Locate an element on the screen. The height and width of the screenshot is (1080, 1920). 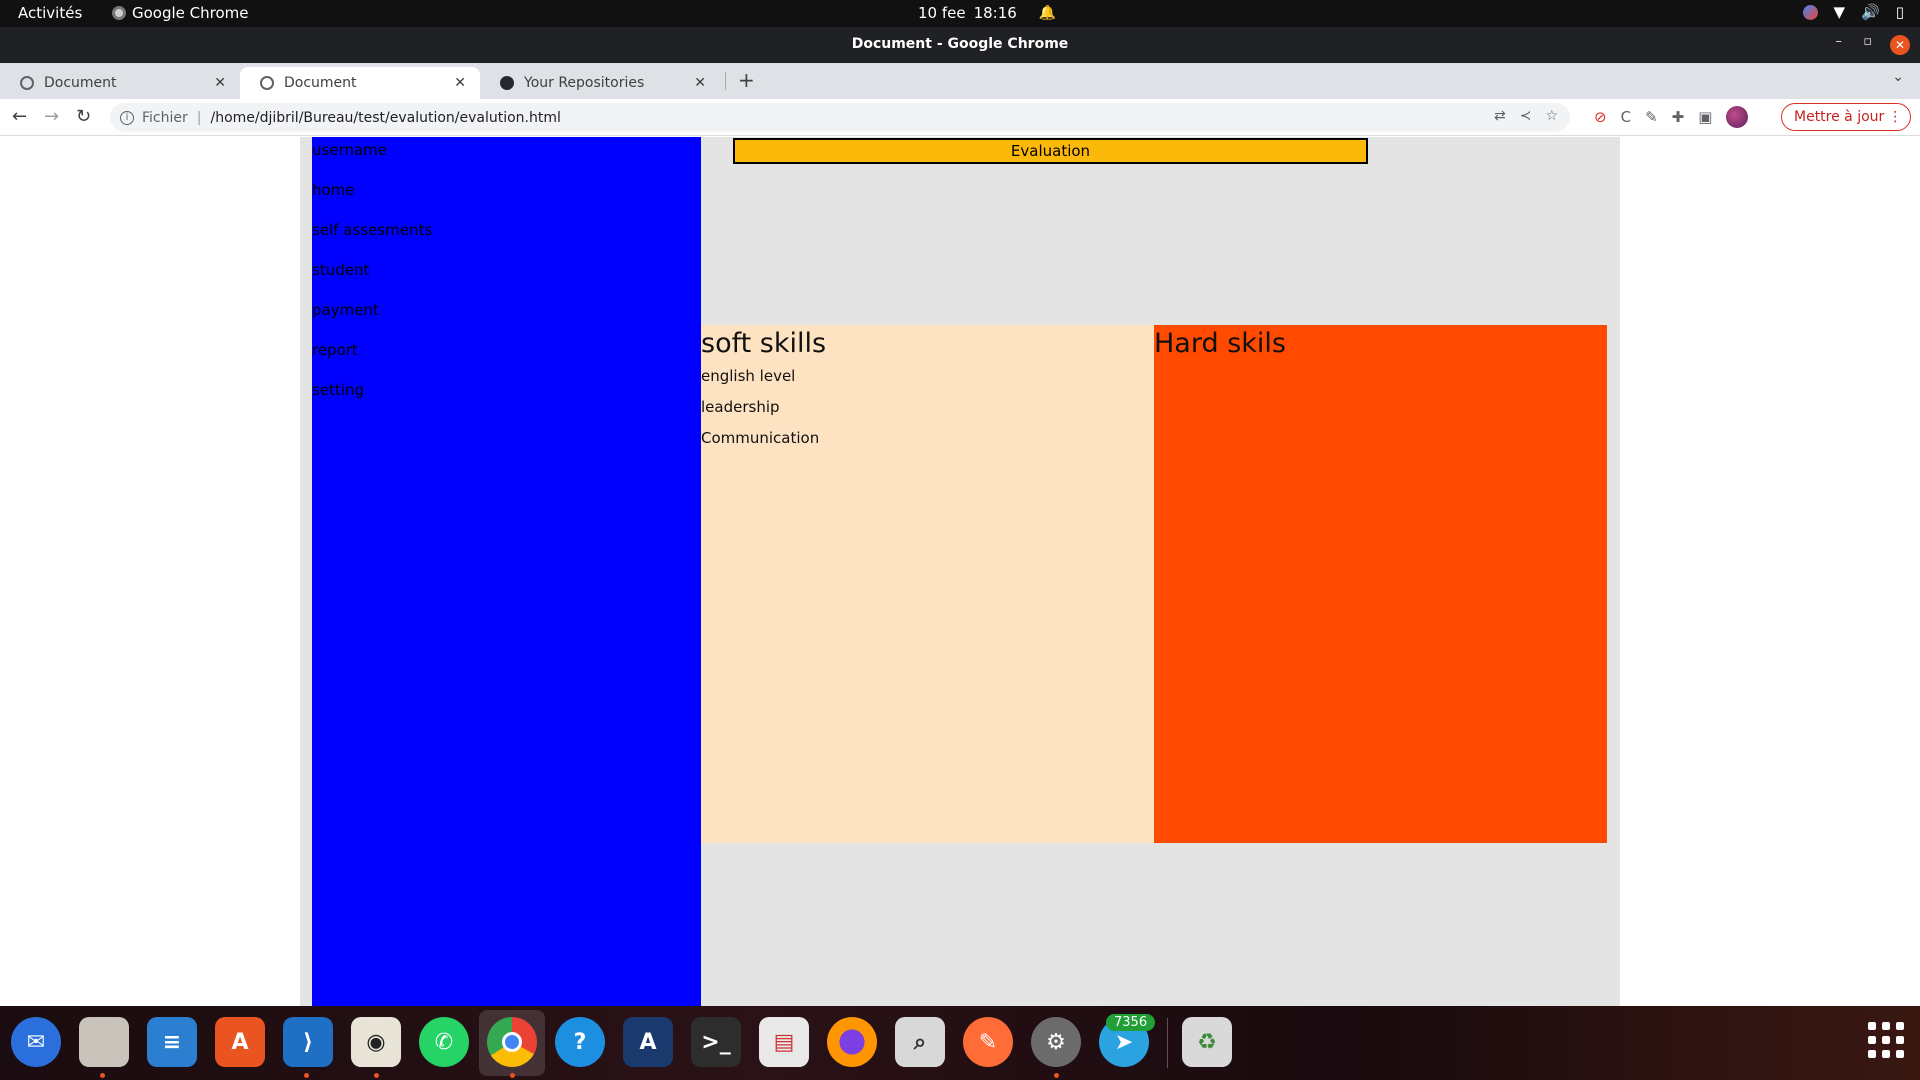
sidebar-item-self-assesments: self assesments is located at coordinates (372, 230).